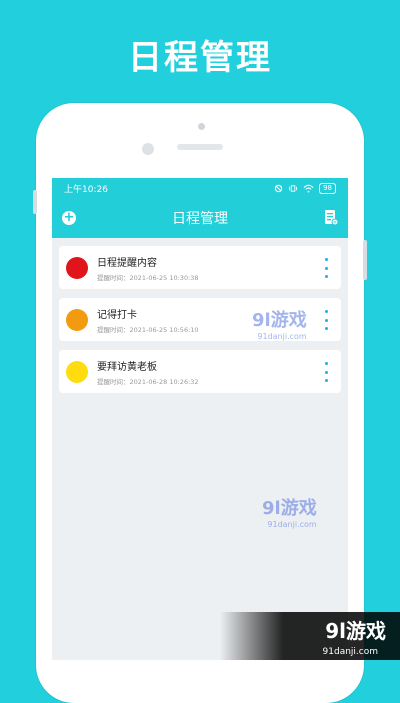  I want to click on status-icons: 98, so click(305, 188).